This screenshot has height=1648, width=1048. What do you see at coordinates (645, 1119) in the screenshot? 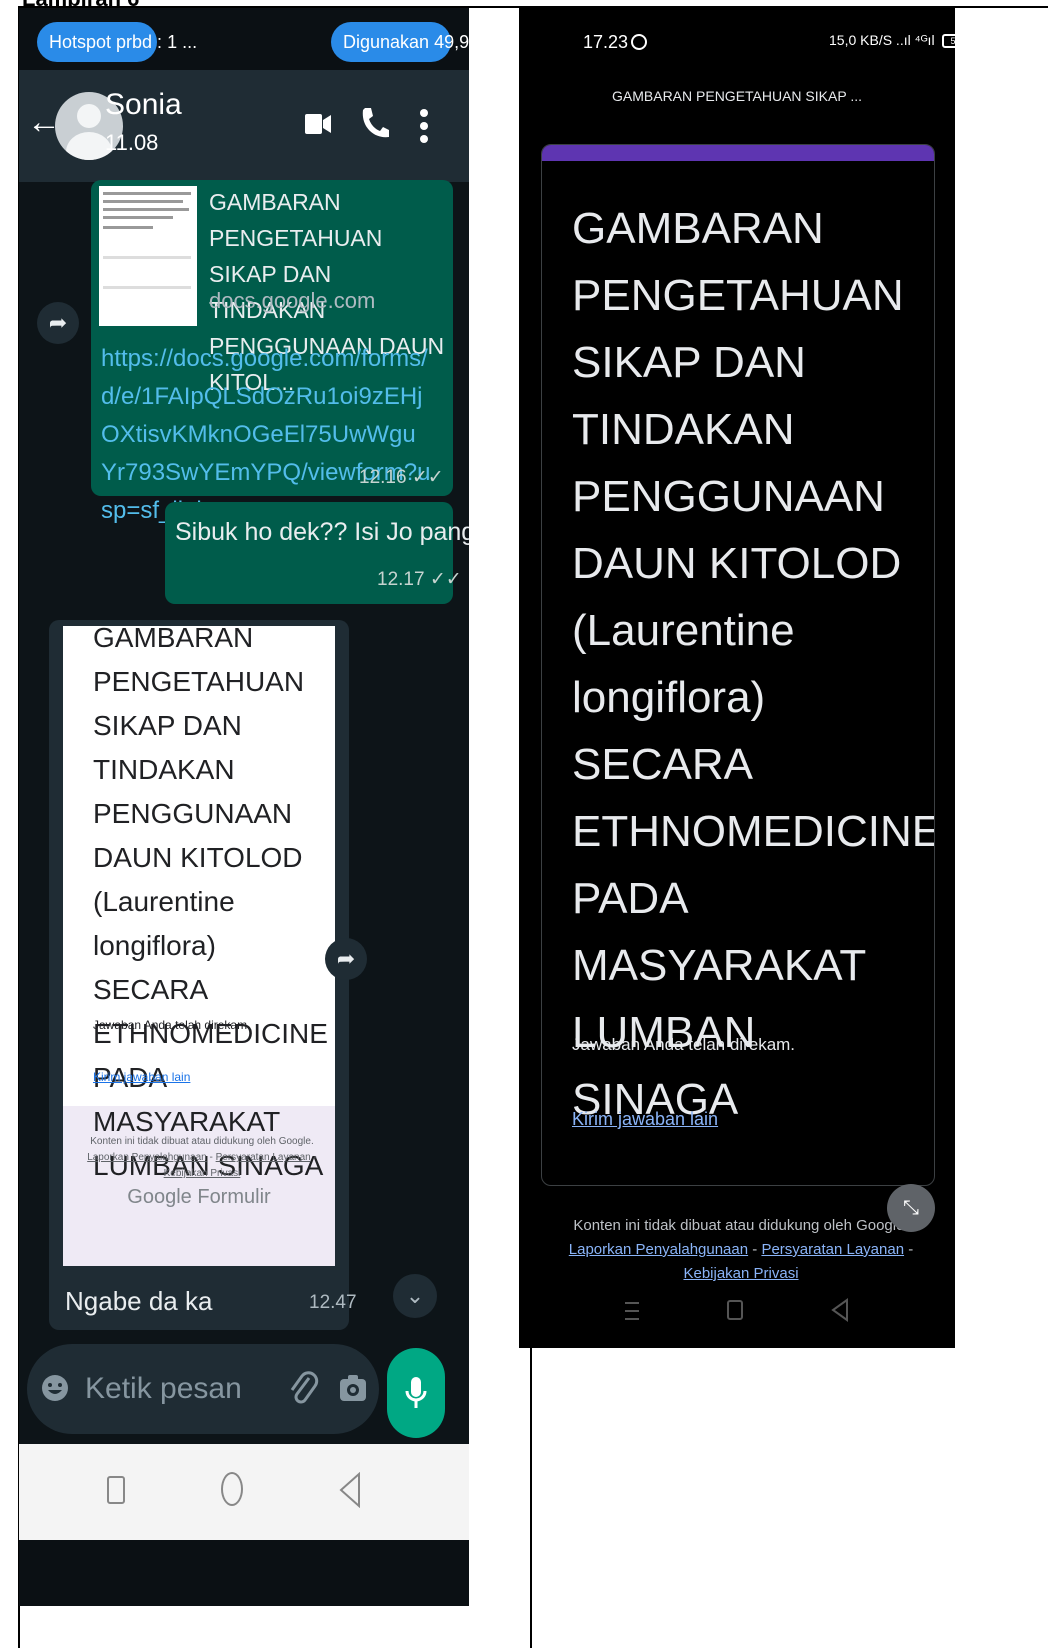
I see `submit-another-response-link: Kirim jawaban lain` at bounding box center [645, 1119].